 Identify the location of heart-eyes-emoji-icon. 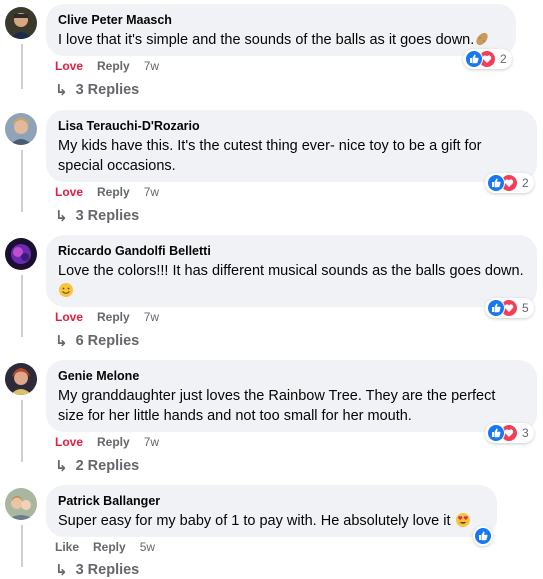
(463, 523).